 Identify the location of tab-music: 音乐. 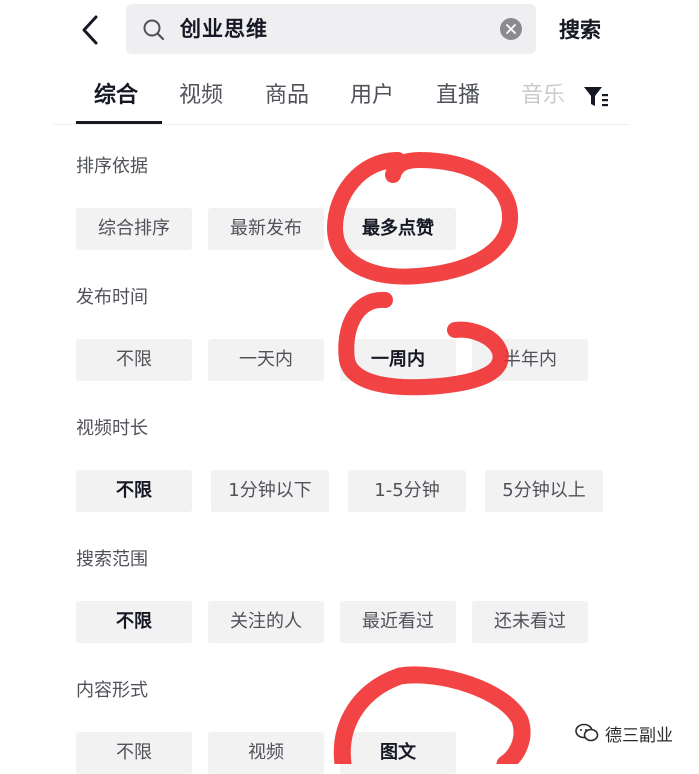
(543, 96).